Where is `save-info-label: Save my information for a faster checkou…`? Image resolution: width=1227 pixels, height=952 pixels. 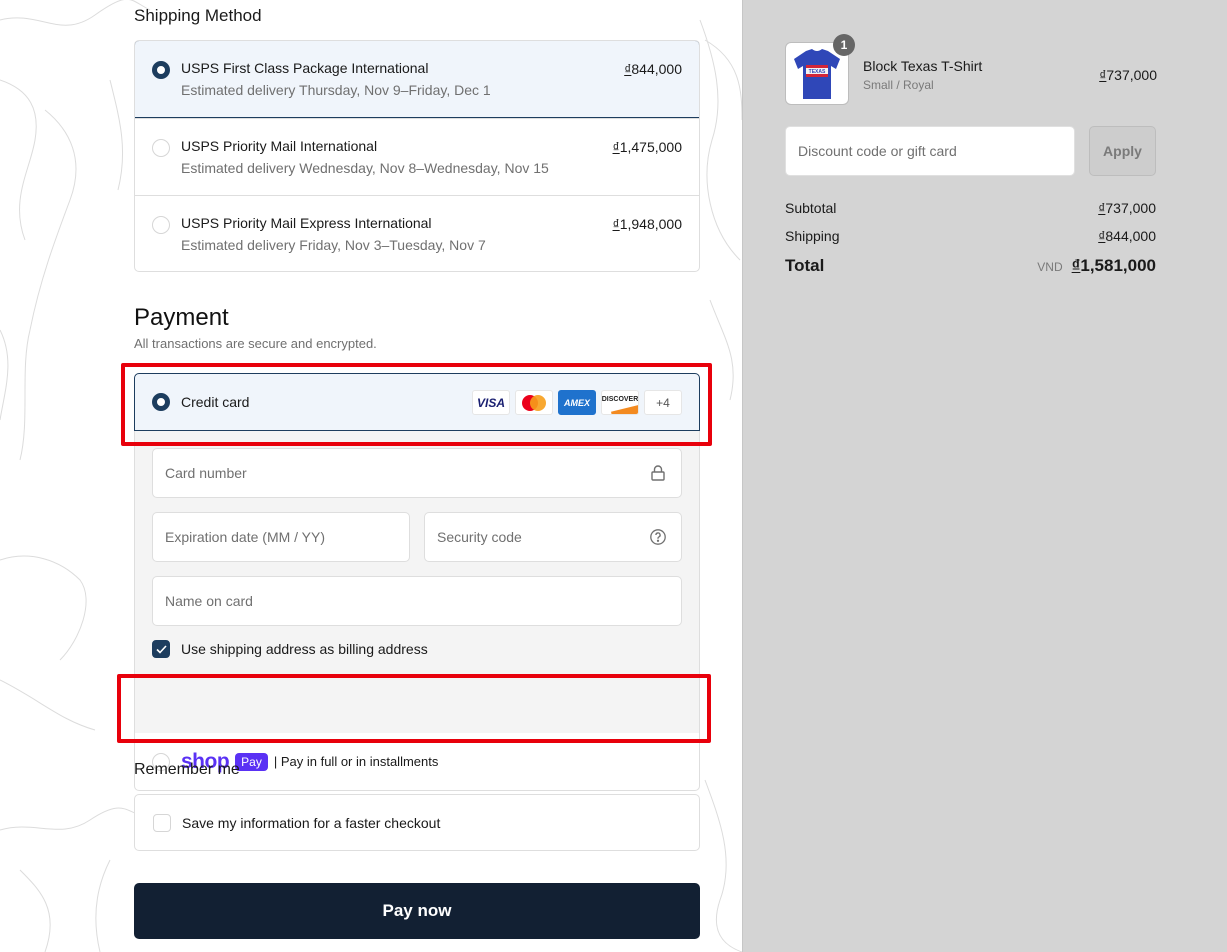
save-info-label: Save my information for a faster checkou… is located at coordinates (311, 822).